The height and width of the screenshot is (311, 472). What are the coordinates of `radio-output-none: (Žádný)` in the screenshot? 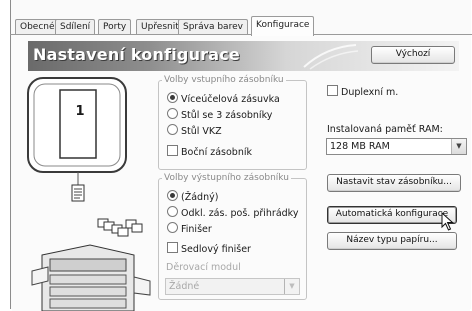 It's located at (192, 197).